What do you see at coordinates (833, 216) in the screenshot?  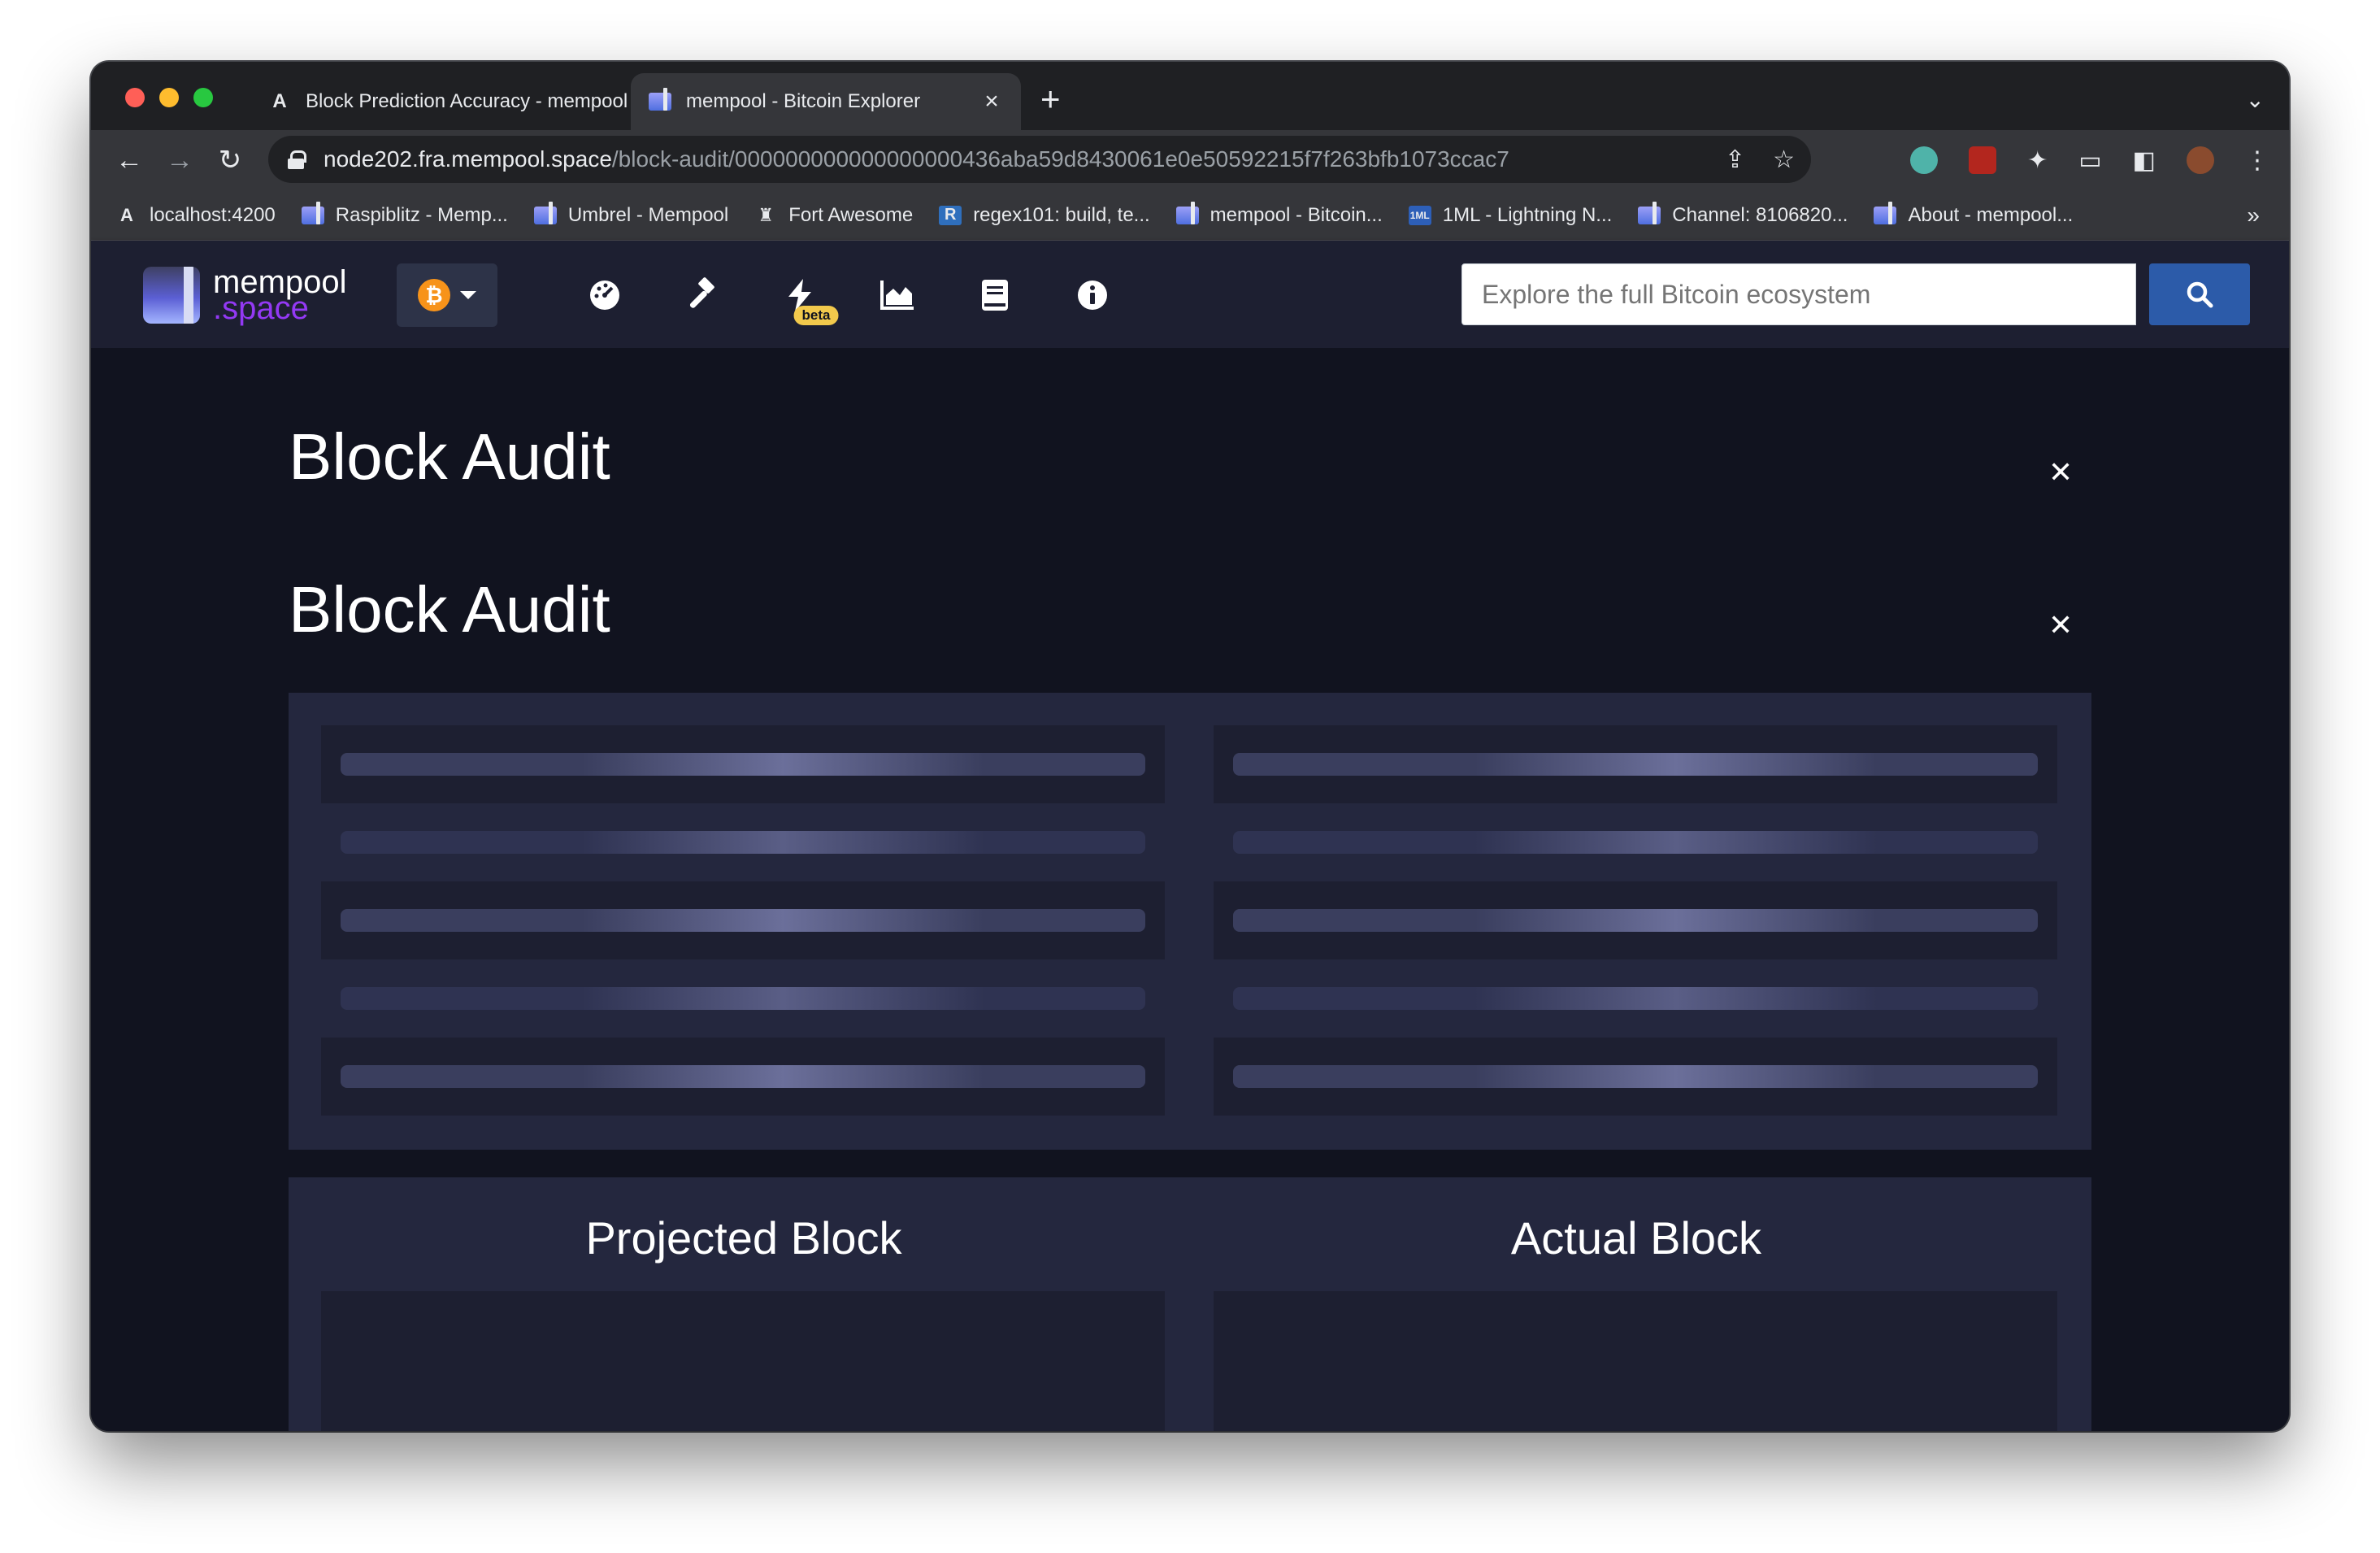 I see `bookmark-fort-awesome: ♜ Fort Awesome` at bounding box center [833, 216].